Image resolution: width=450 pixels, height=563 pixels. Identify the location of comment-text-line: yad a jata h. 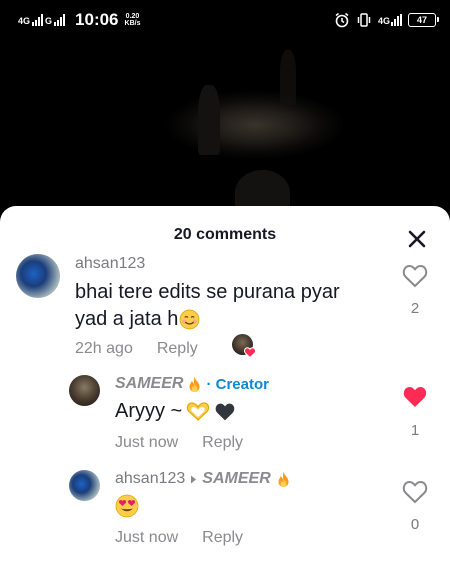
(127, 319).